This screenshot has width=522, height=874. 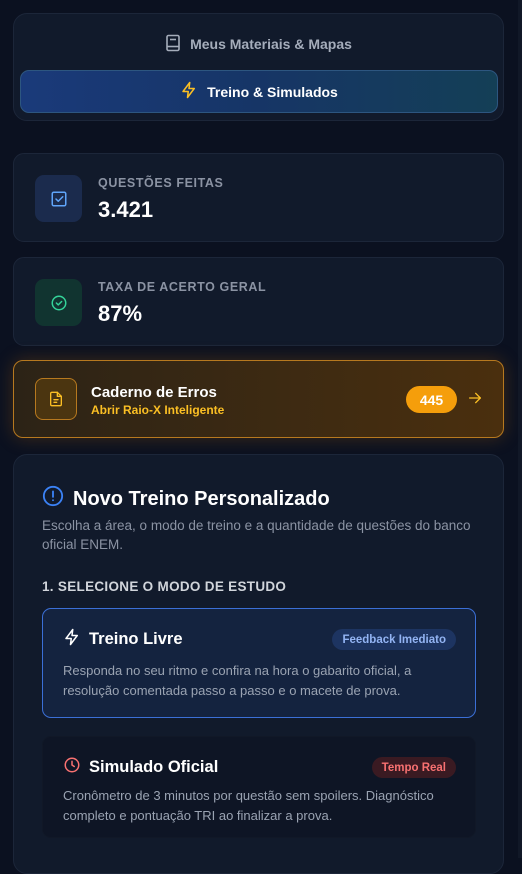 I want to click on clock-icon, so click(x=72, y=767).